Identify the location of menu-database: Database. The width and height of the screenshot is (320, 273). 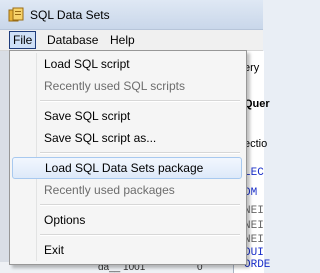
(72, 40).